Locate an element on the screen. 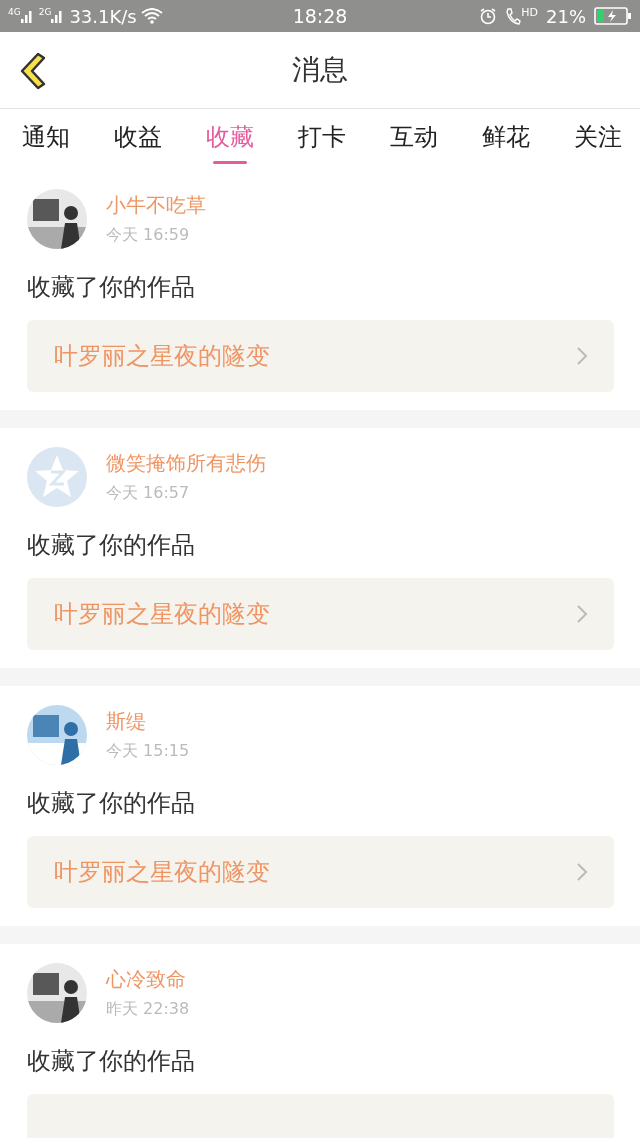 This screenshot has width=640, height=1138. network-speed: 33.1K/s is located at coordinates (103, 16).